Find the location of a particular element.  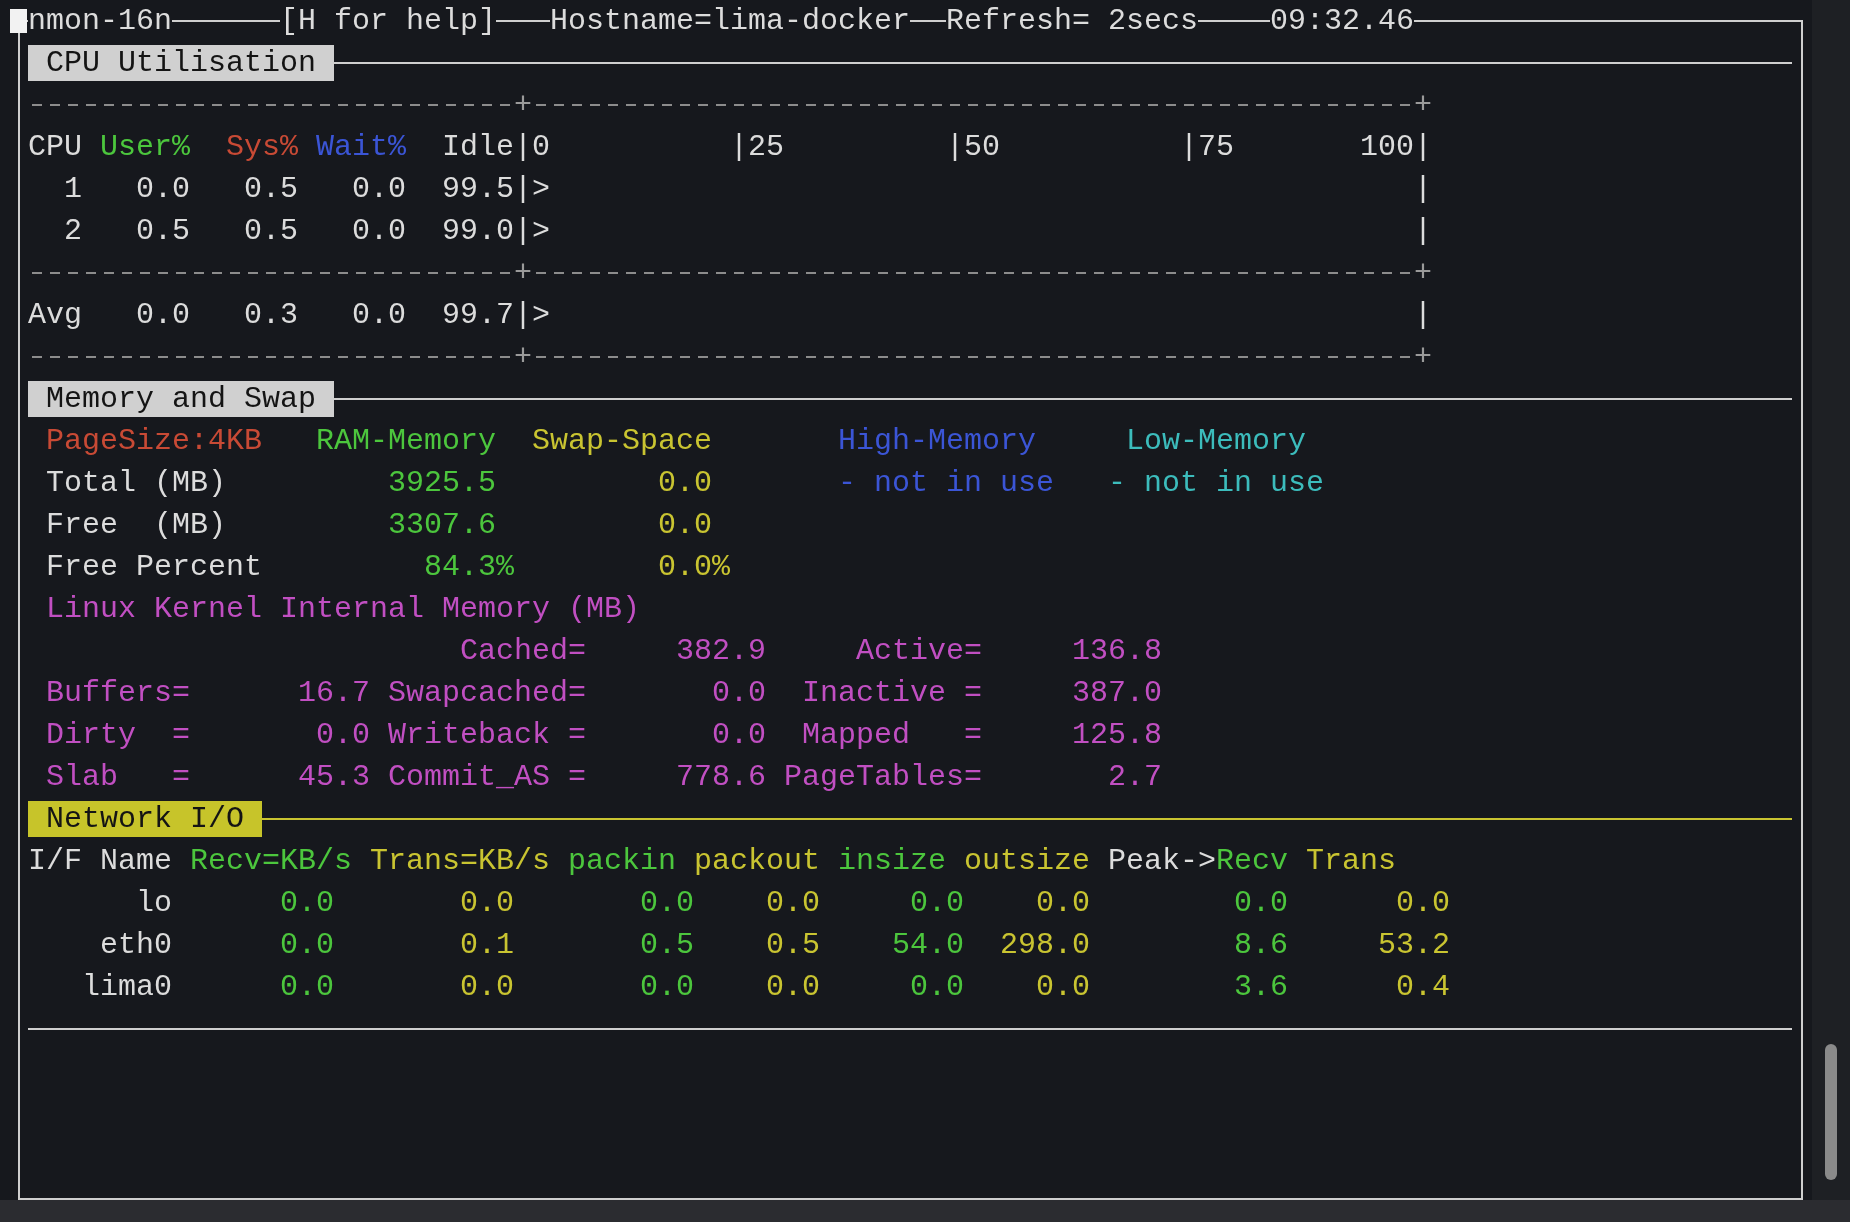

metric-label: Slab = is located at coordinates (118, 777).